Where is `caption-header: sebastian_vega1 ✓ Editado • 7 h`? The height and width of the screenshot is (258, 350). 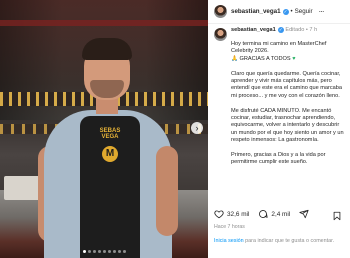 caption-header: sebastian_vega1 ✓ Editado • 7 h is located at coordinates (274, 30).